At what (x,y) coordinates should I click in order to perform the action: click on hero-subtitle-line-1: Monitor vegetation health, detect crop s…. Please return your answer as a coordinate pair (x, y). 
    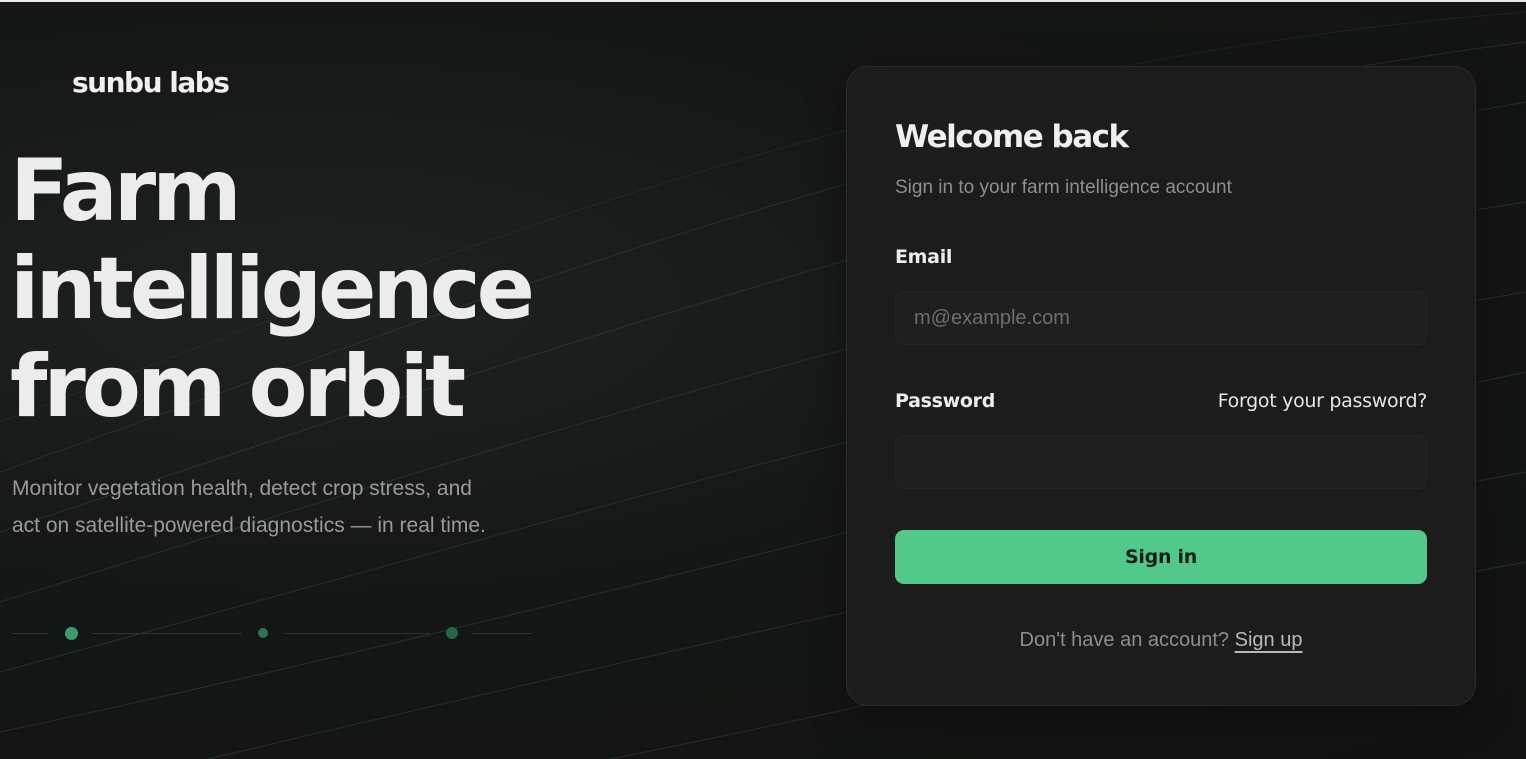
    Looking at the image, I should click on (242, 488).